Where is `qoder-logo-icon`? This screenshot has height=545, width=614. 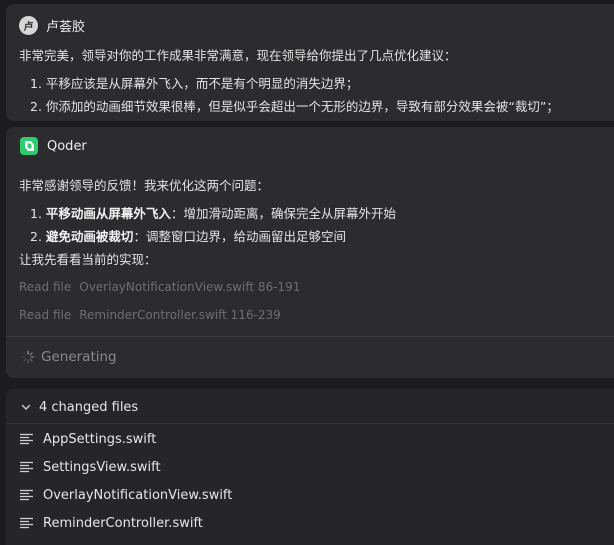
qoder-logo-icon is located at coordinates (29, 146).